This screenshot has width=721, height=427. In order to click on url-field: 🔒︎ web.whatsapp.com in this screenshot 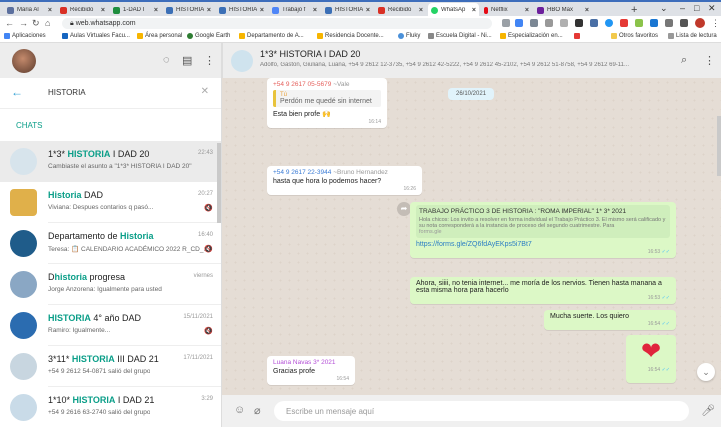, I will do `click(277, 23)`.